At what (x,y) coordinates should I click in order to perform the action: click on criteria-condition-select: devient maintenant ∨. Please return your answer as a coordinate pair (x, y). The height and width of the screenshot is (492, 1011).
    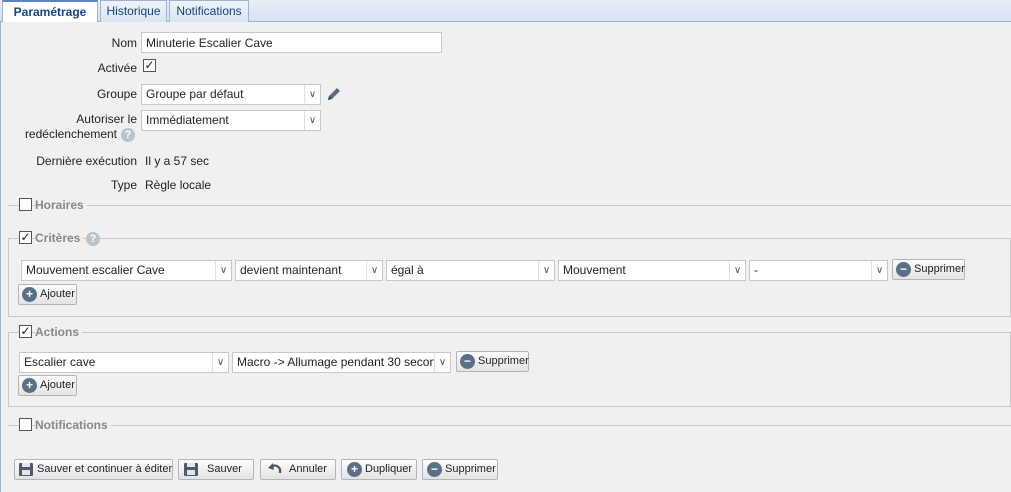
    Looking at the image, I should click on (309, 270).